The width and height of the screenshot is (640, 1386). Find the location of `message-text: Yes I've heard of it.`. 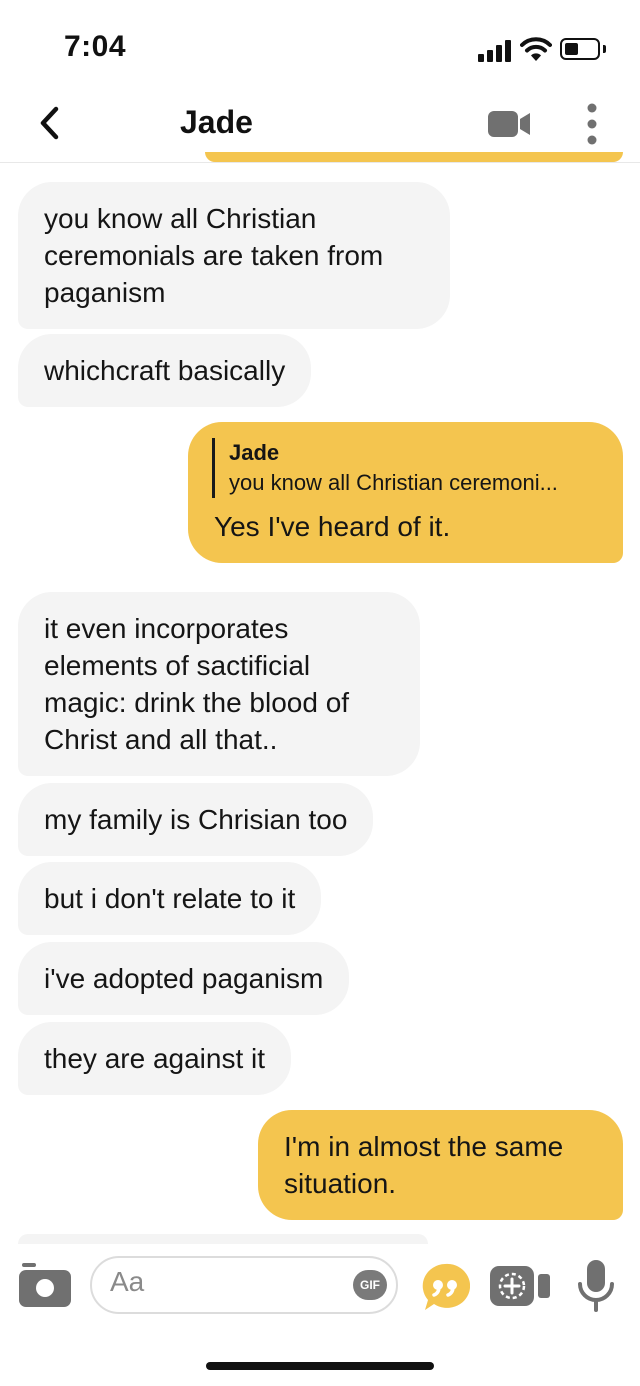

message-text: Yes I've heard of it. is located at coordinates (332, 526).